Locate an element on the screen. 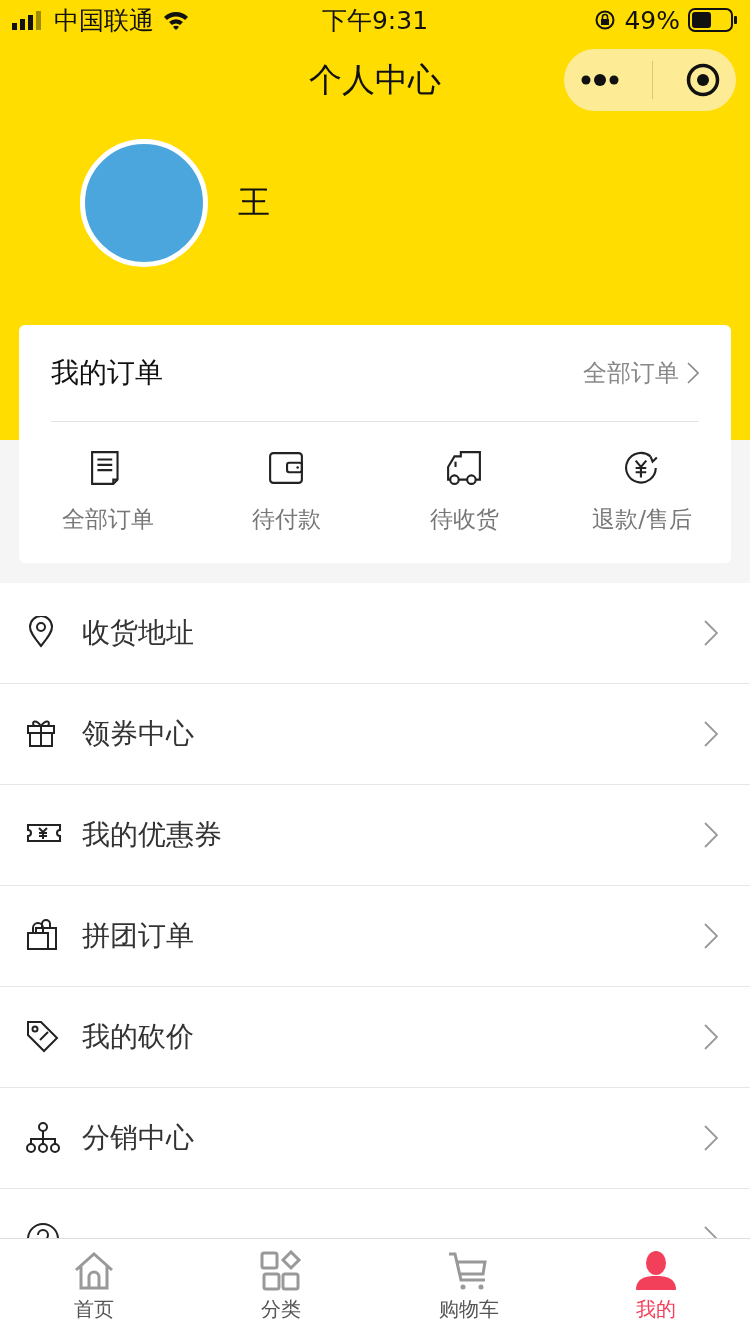 The image size is (750, 1334). grid-icon is located at coordinates (281, 1271).